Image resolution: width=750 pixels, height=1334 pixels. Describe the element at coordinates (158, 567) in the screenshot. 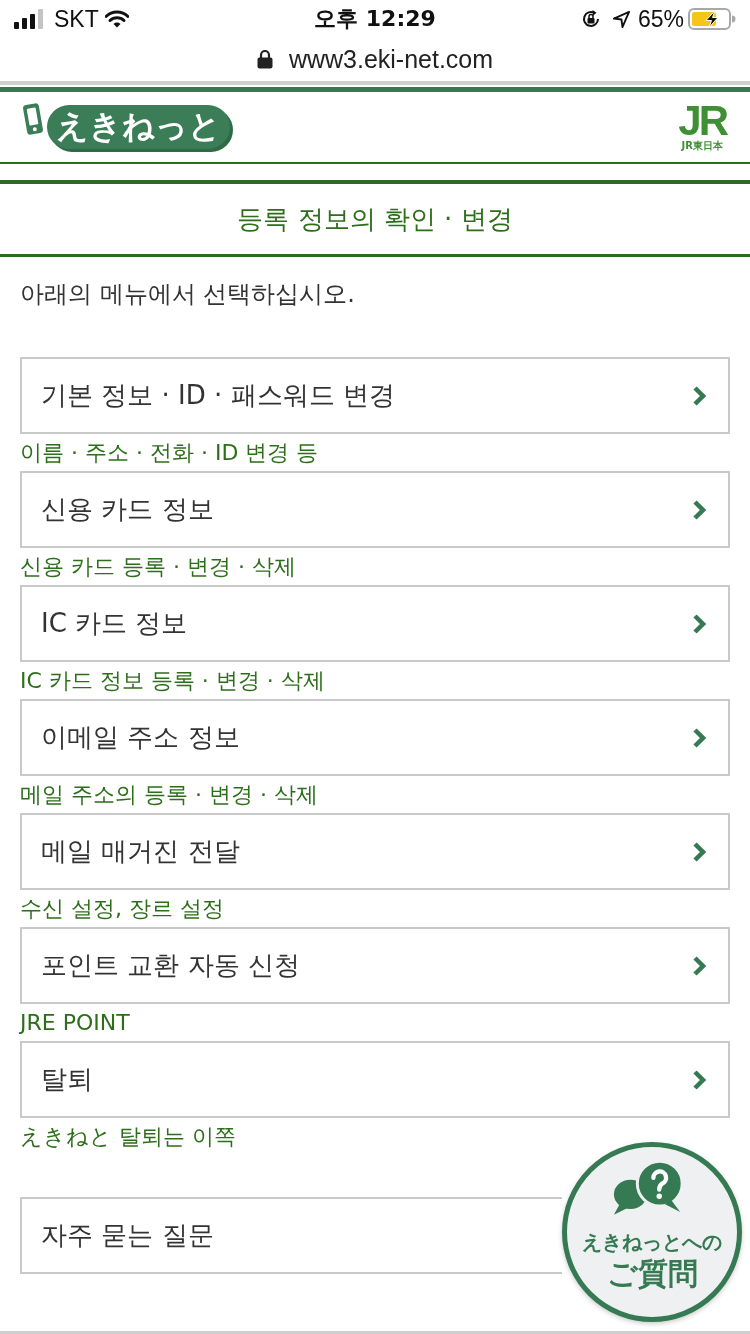

I see `menu-item-caption: 신용 카드 등록 · 변경 · 삭제` at that location.